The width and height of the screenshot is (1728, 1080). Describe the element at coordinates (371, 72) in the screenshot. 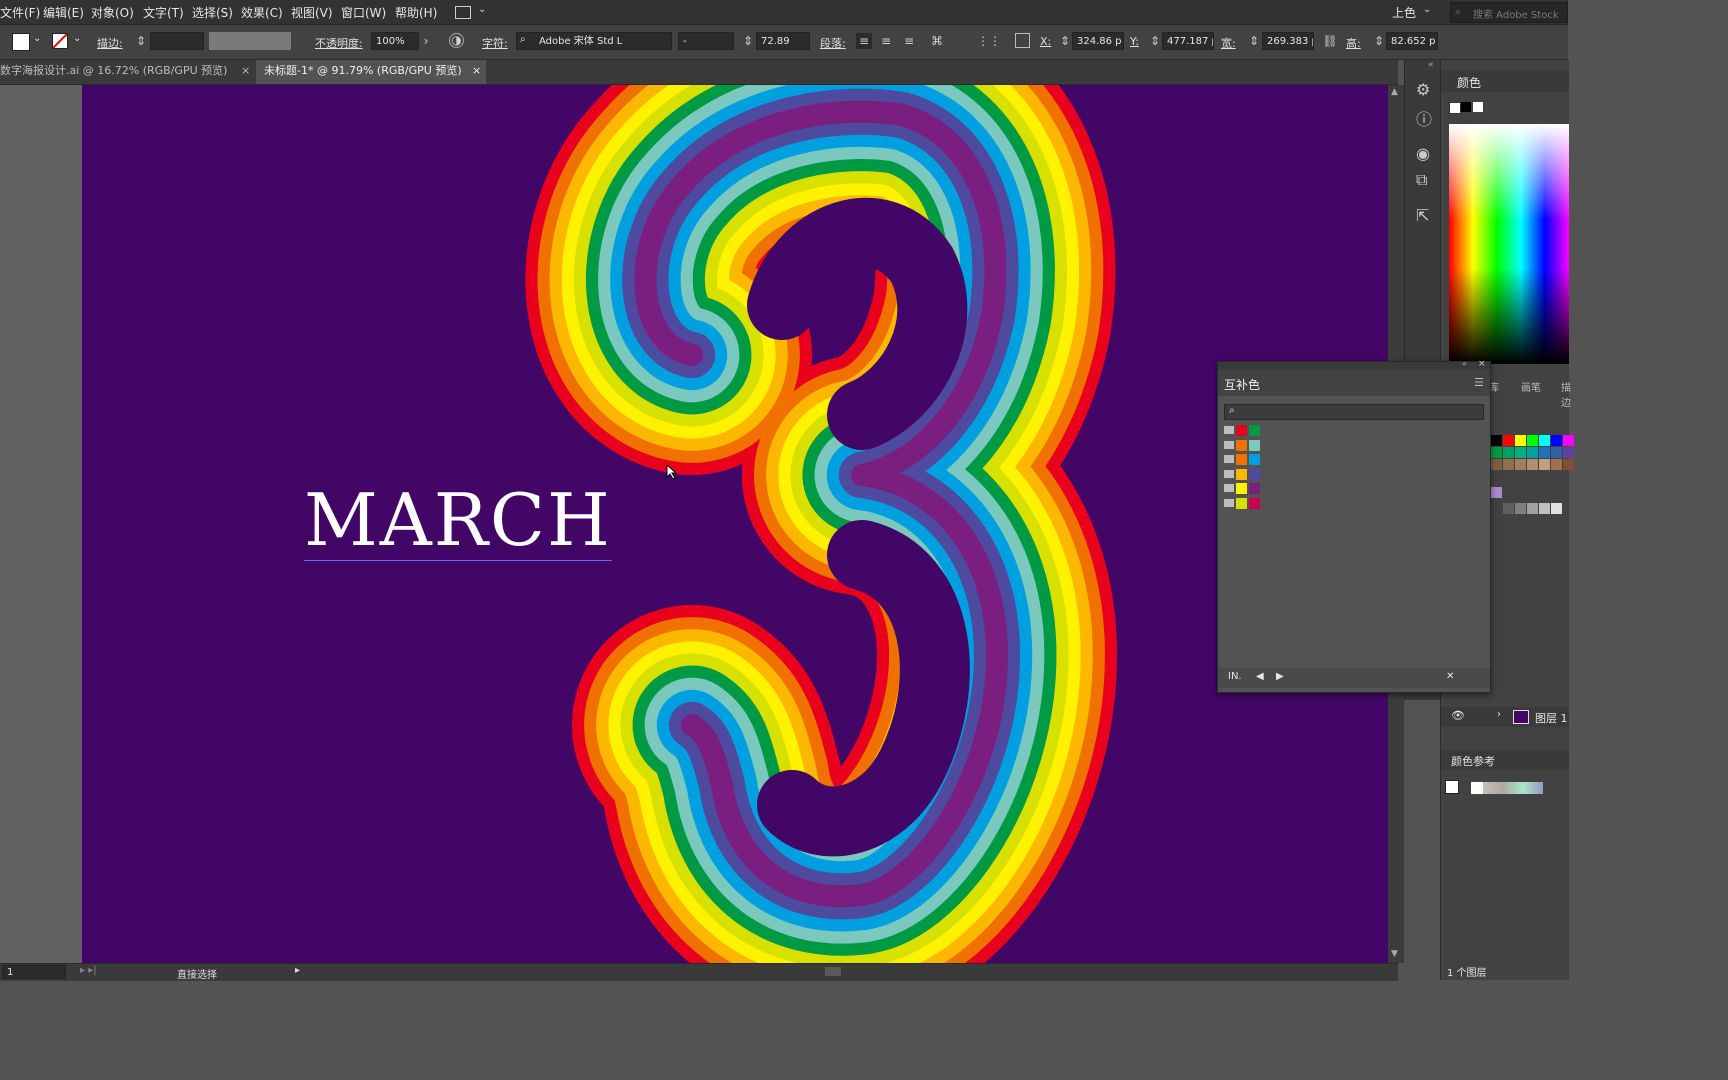

I see `tab-document-2: 未标题-1* @ 91.79% (RGB/GPU 预览) ×` at that location.